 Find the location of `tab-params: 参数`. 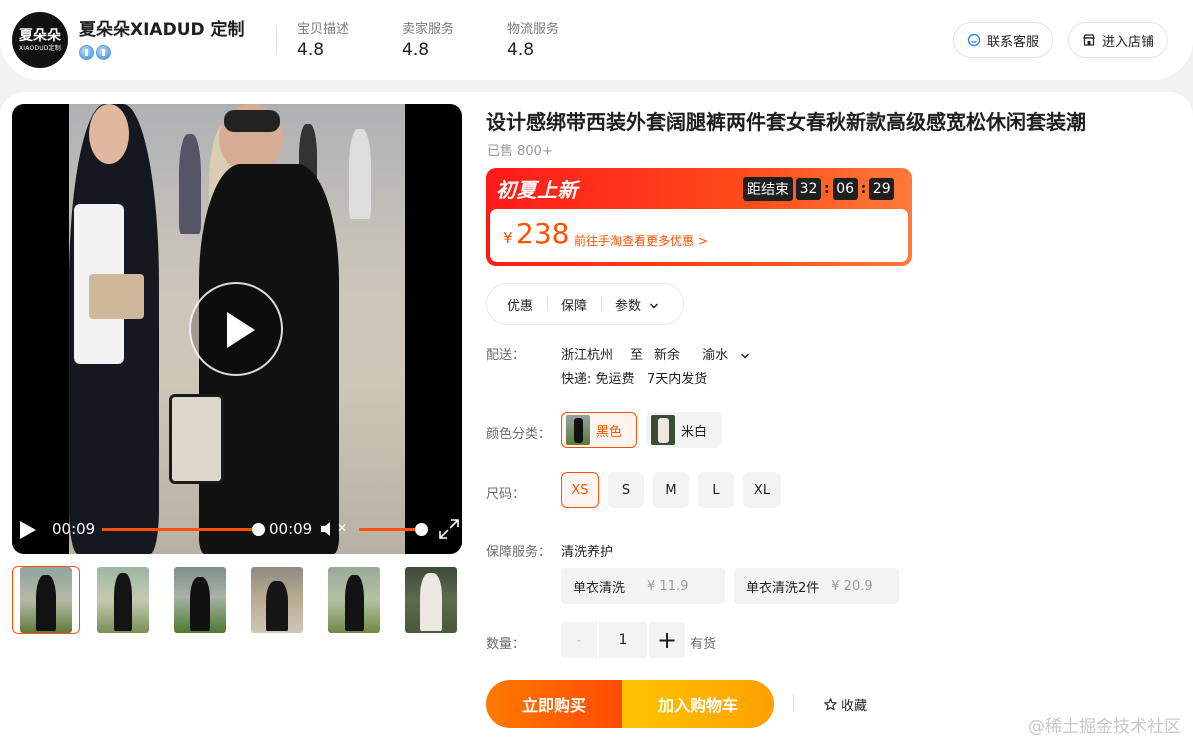

tab-params: 参数 is located at coordinates (637, 304).